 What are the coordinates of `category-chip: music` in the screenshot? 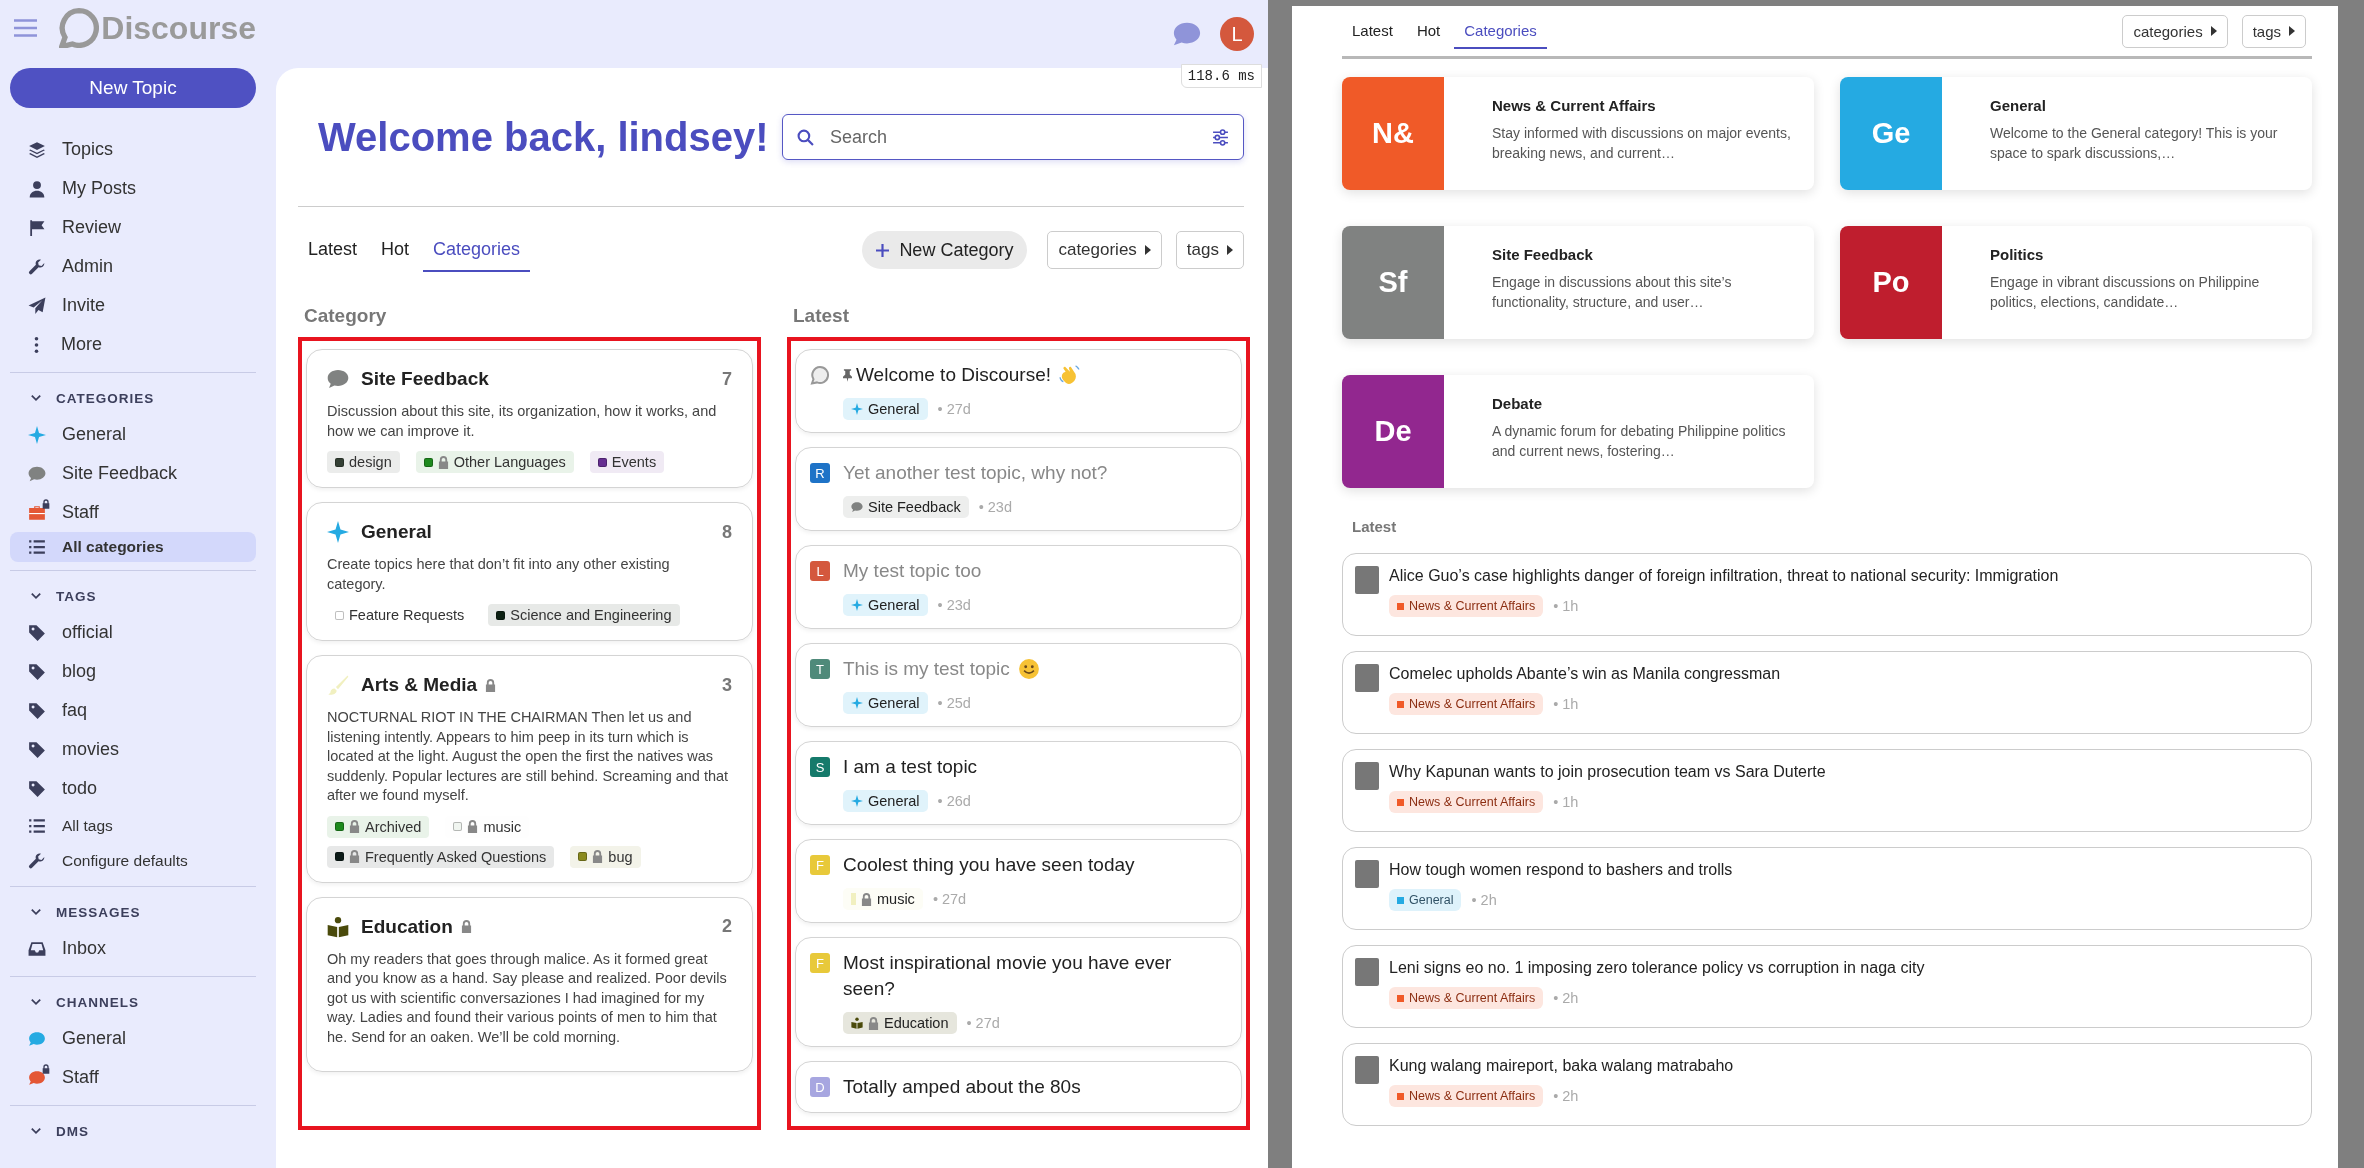 It's located at (883, 899).